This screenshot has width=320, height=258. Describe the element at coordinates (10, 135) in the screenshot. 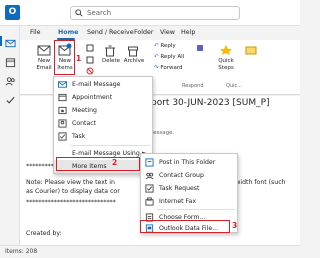

I see `left-nav` at that location.